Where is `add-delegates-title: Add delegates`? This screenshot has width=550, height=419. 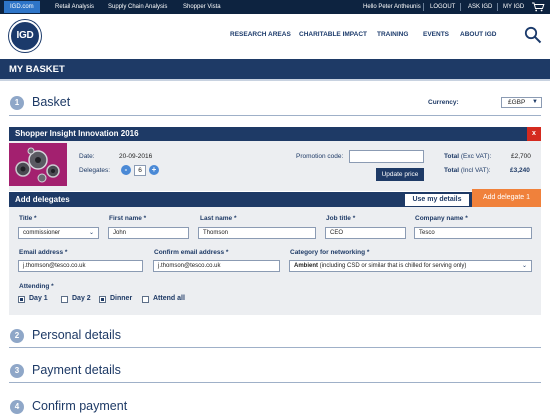
add-delegates-title: Add delegates is located at coordinates (42, 199).